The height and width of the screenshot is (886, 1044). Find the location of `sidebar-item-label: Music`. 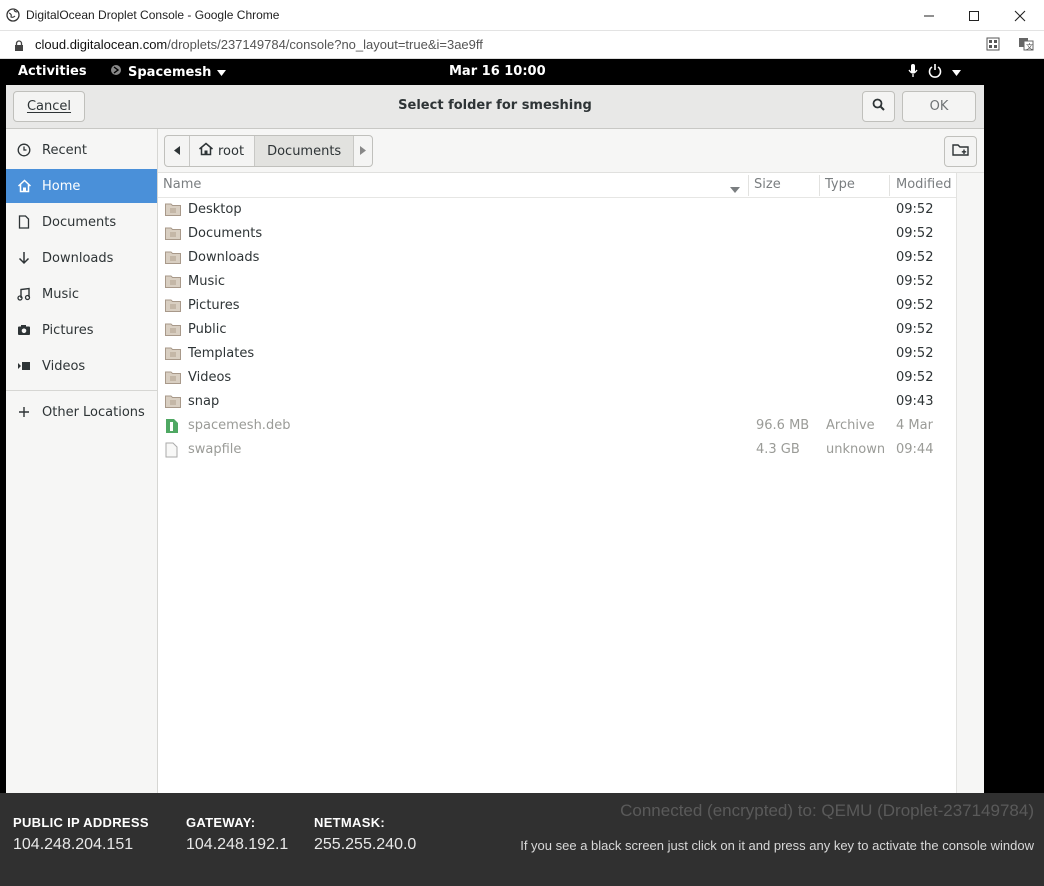

sidebar-item-label: Music is located at coordinates (60, 294).